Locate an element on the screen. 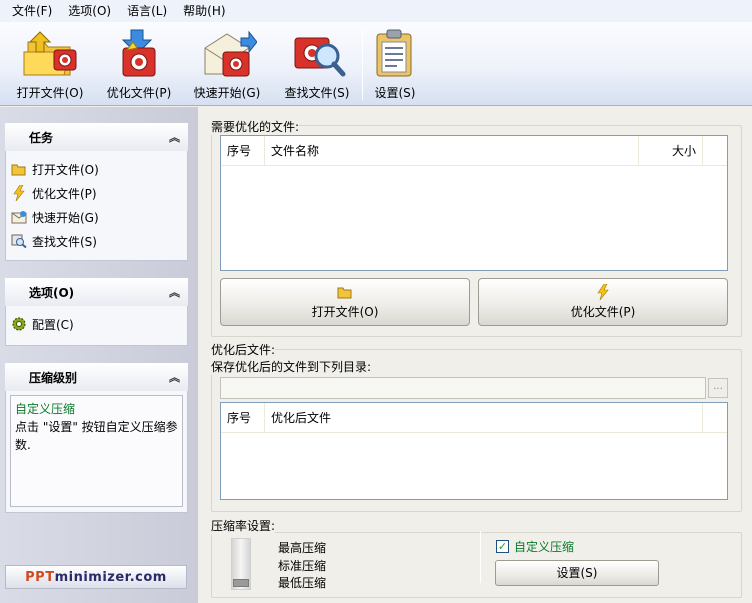  compression-divider is located at coordinates (480, 557).